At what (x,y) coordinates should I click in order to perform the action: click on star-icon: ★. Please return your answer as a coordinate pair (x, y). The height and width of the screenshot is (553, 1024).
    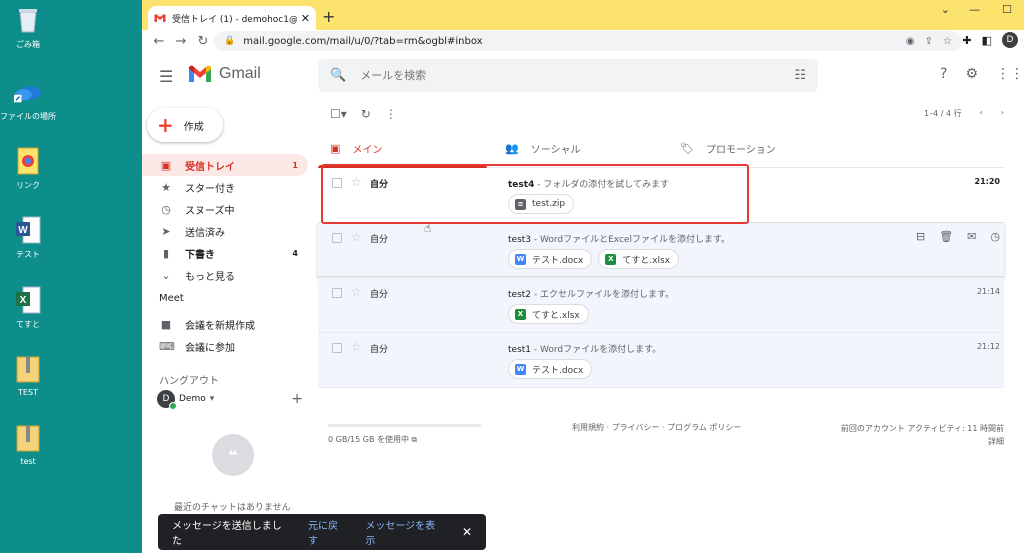
    Looking at the image, I should click on (166, 187).